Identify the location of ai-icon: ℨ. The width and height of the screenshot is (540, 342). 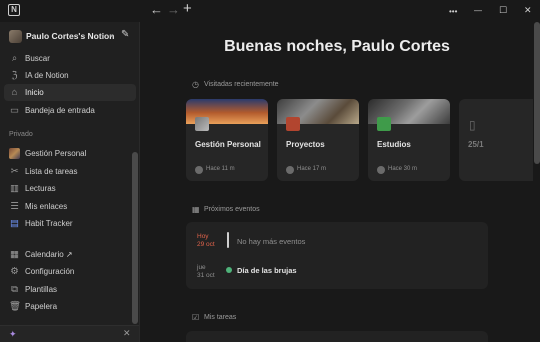
(14, 75).